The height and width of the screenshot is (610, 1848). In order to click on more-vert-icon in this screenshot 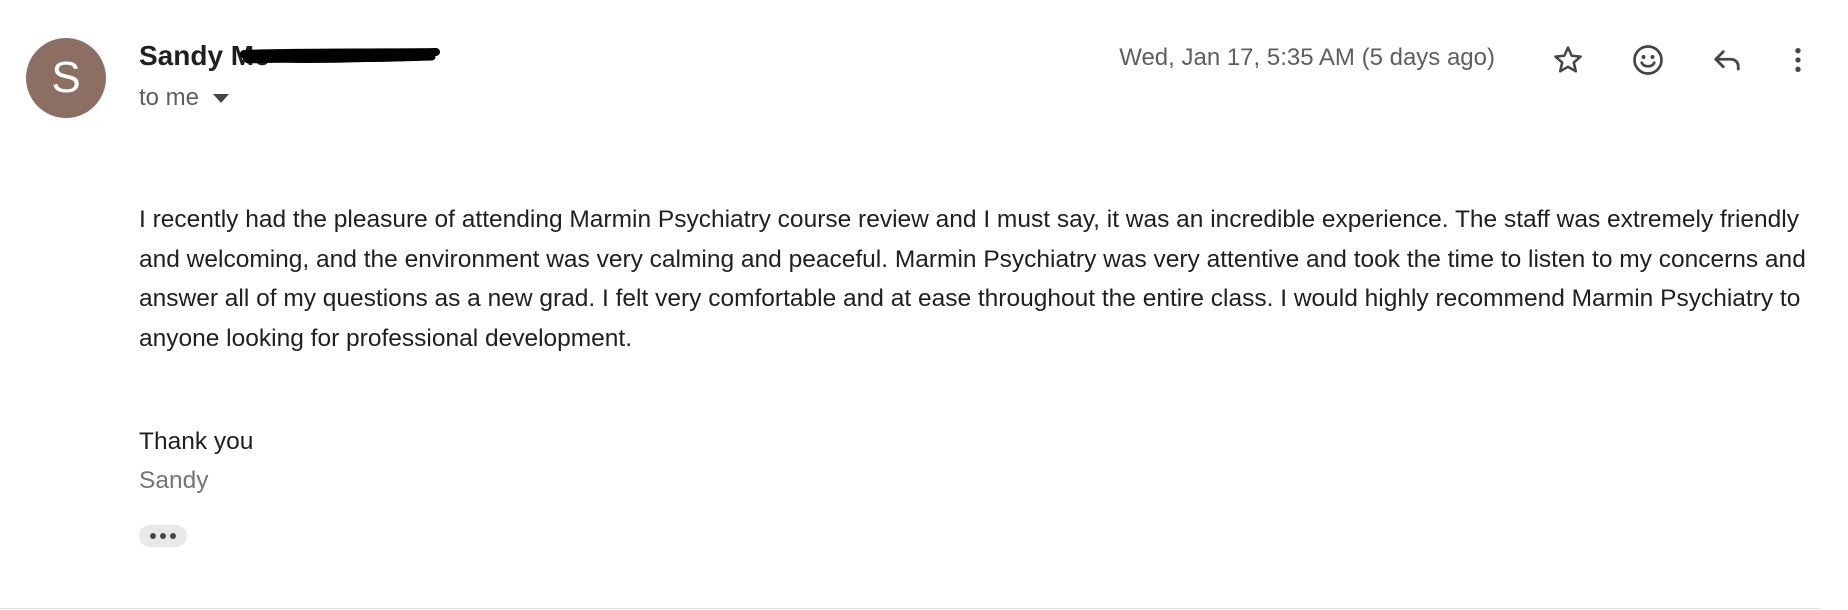, I will do `click(1798, 60)`.